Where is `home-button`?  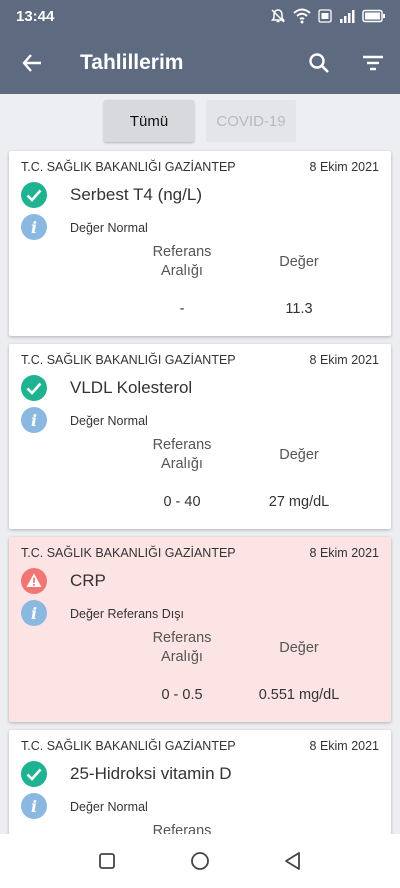 home-button is located at coordinates (200, 861).